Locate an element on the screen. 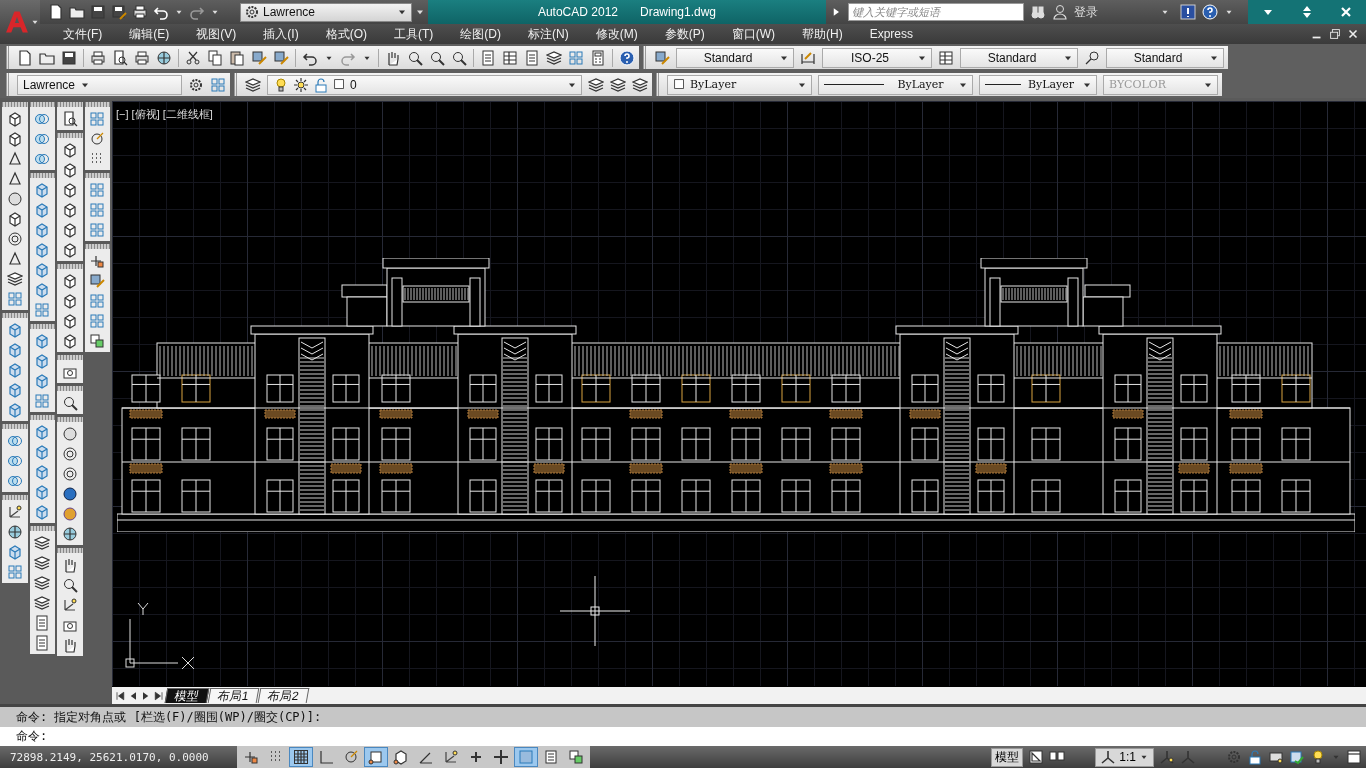 The width and height of the screenshot is (1366, 768). command-line-field: 命令: is located at coordinates (683, 736).